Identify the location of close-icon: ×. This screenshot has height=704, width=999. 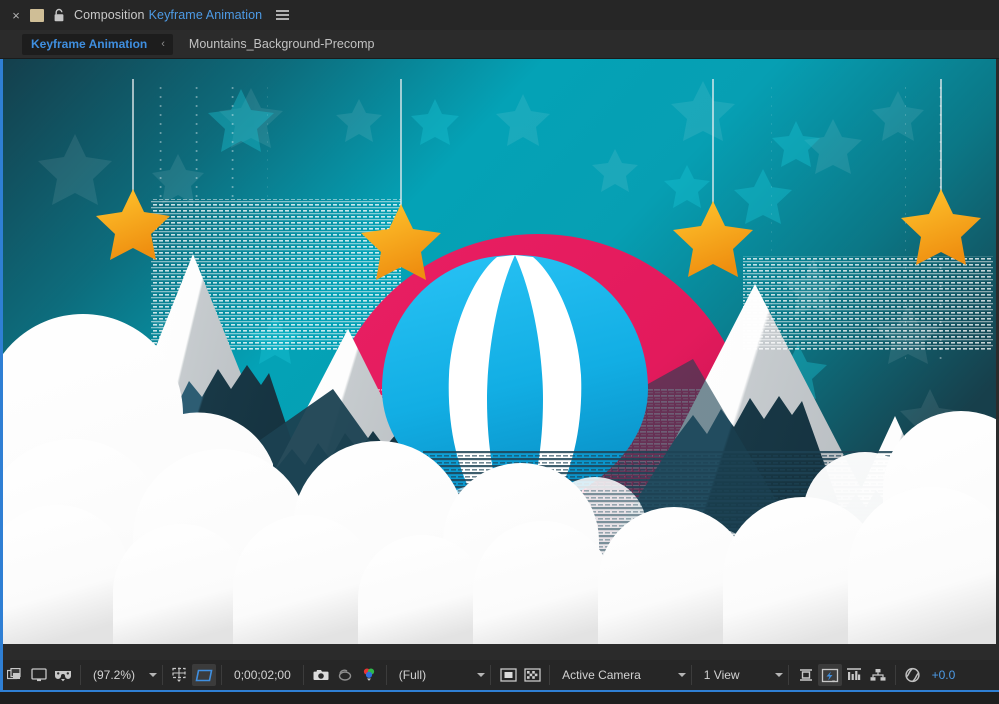
(16, 15).